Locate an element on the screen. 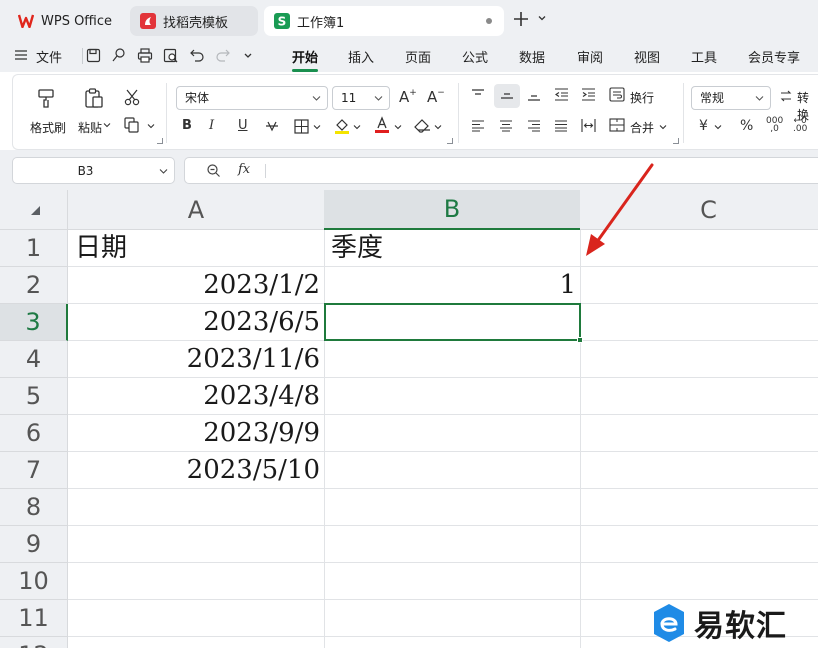 The height and width of the screenshot is (648, 818). new-tab-button is located at coordinates (521, 19).